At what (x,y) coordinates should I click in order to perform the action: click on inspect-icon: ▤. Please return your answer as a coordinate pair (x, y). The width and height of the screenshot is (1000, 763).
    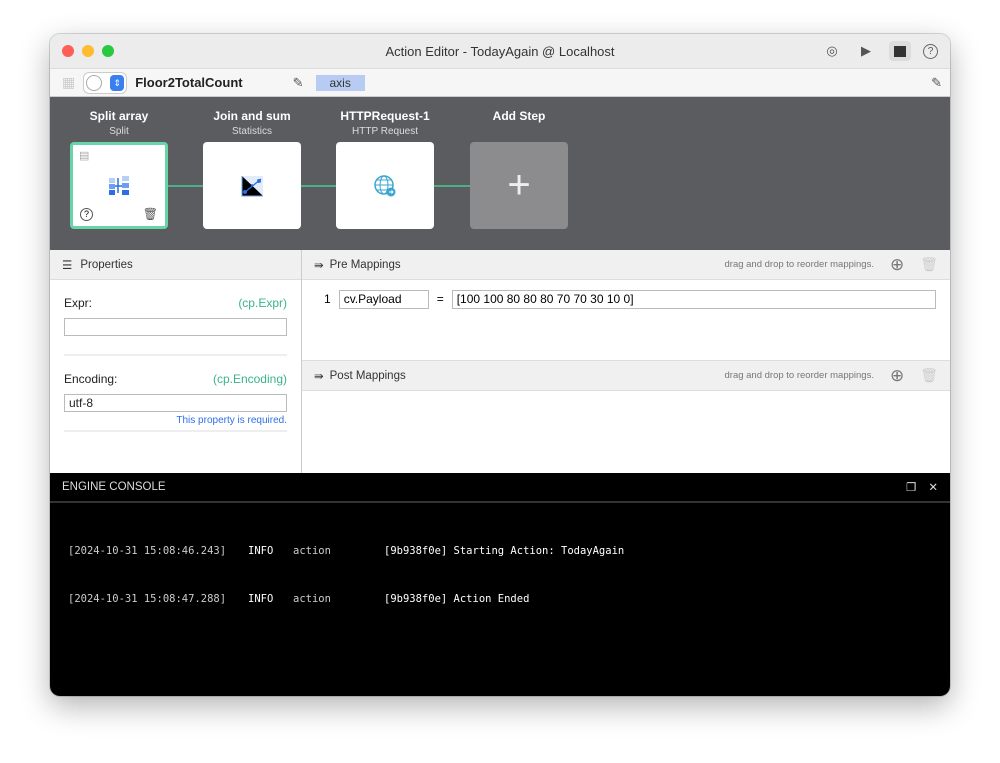
    Looking at the image, I should click on (84, 155).